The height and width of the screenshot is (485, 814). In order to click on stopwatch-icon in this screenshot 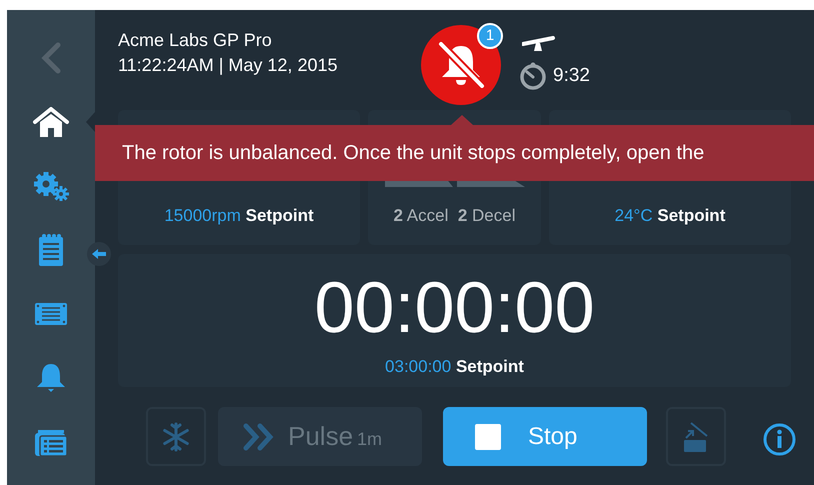, I will do `click(533, 76)`.